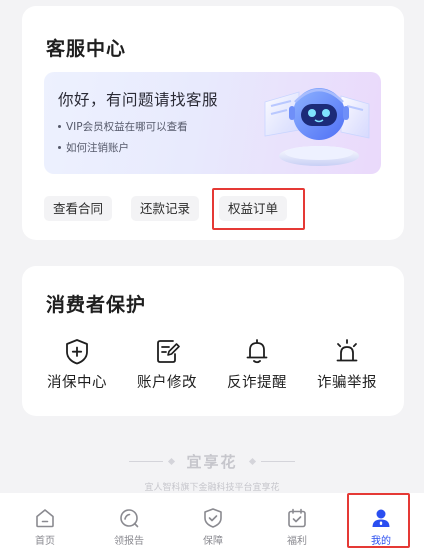 This screenshot has height=550, width=424. I want to click on fraud-report-label: 诈骗举报, so click(347, 383).